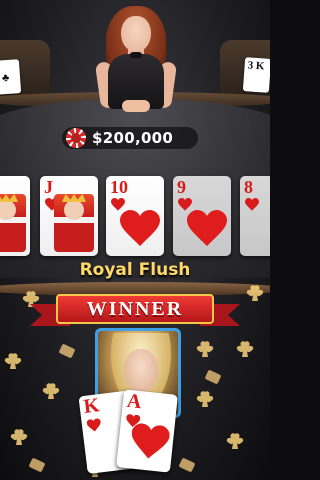  I want to click on left-player-card: ♣, so click(11, 77).